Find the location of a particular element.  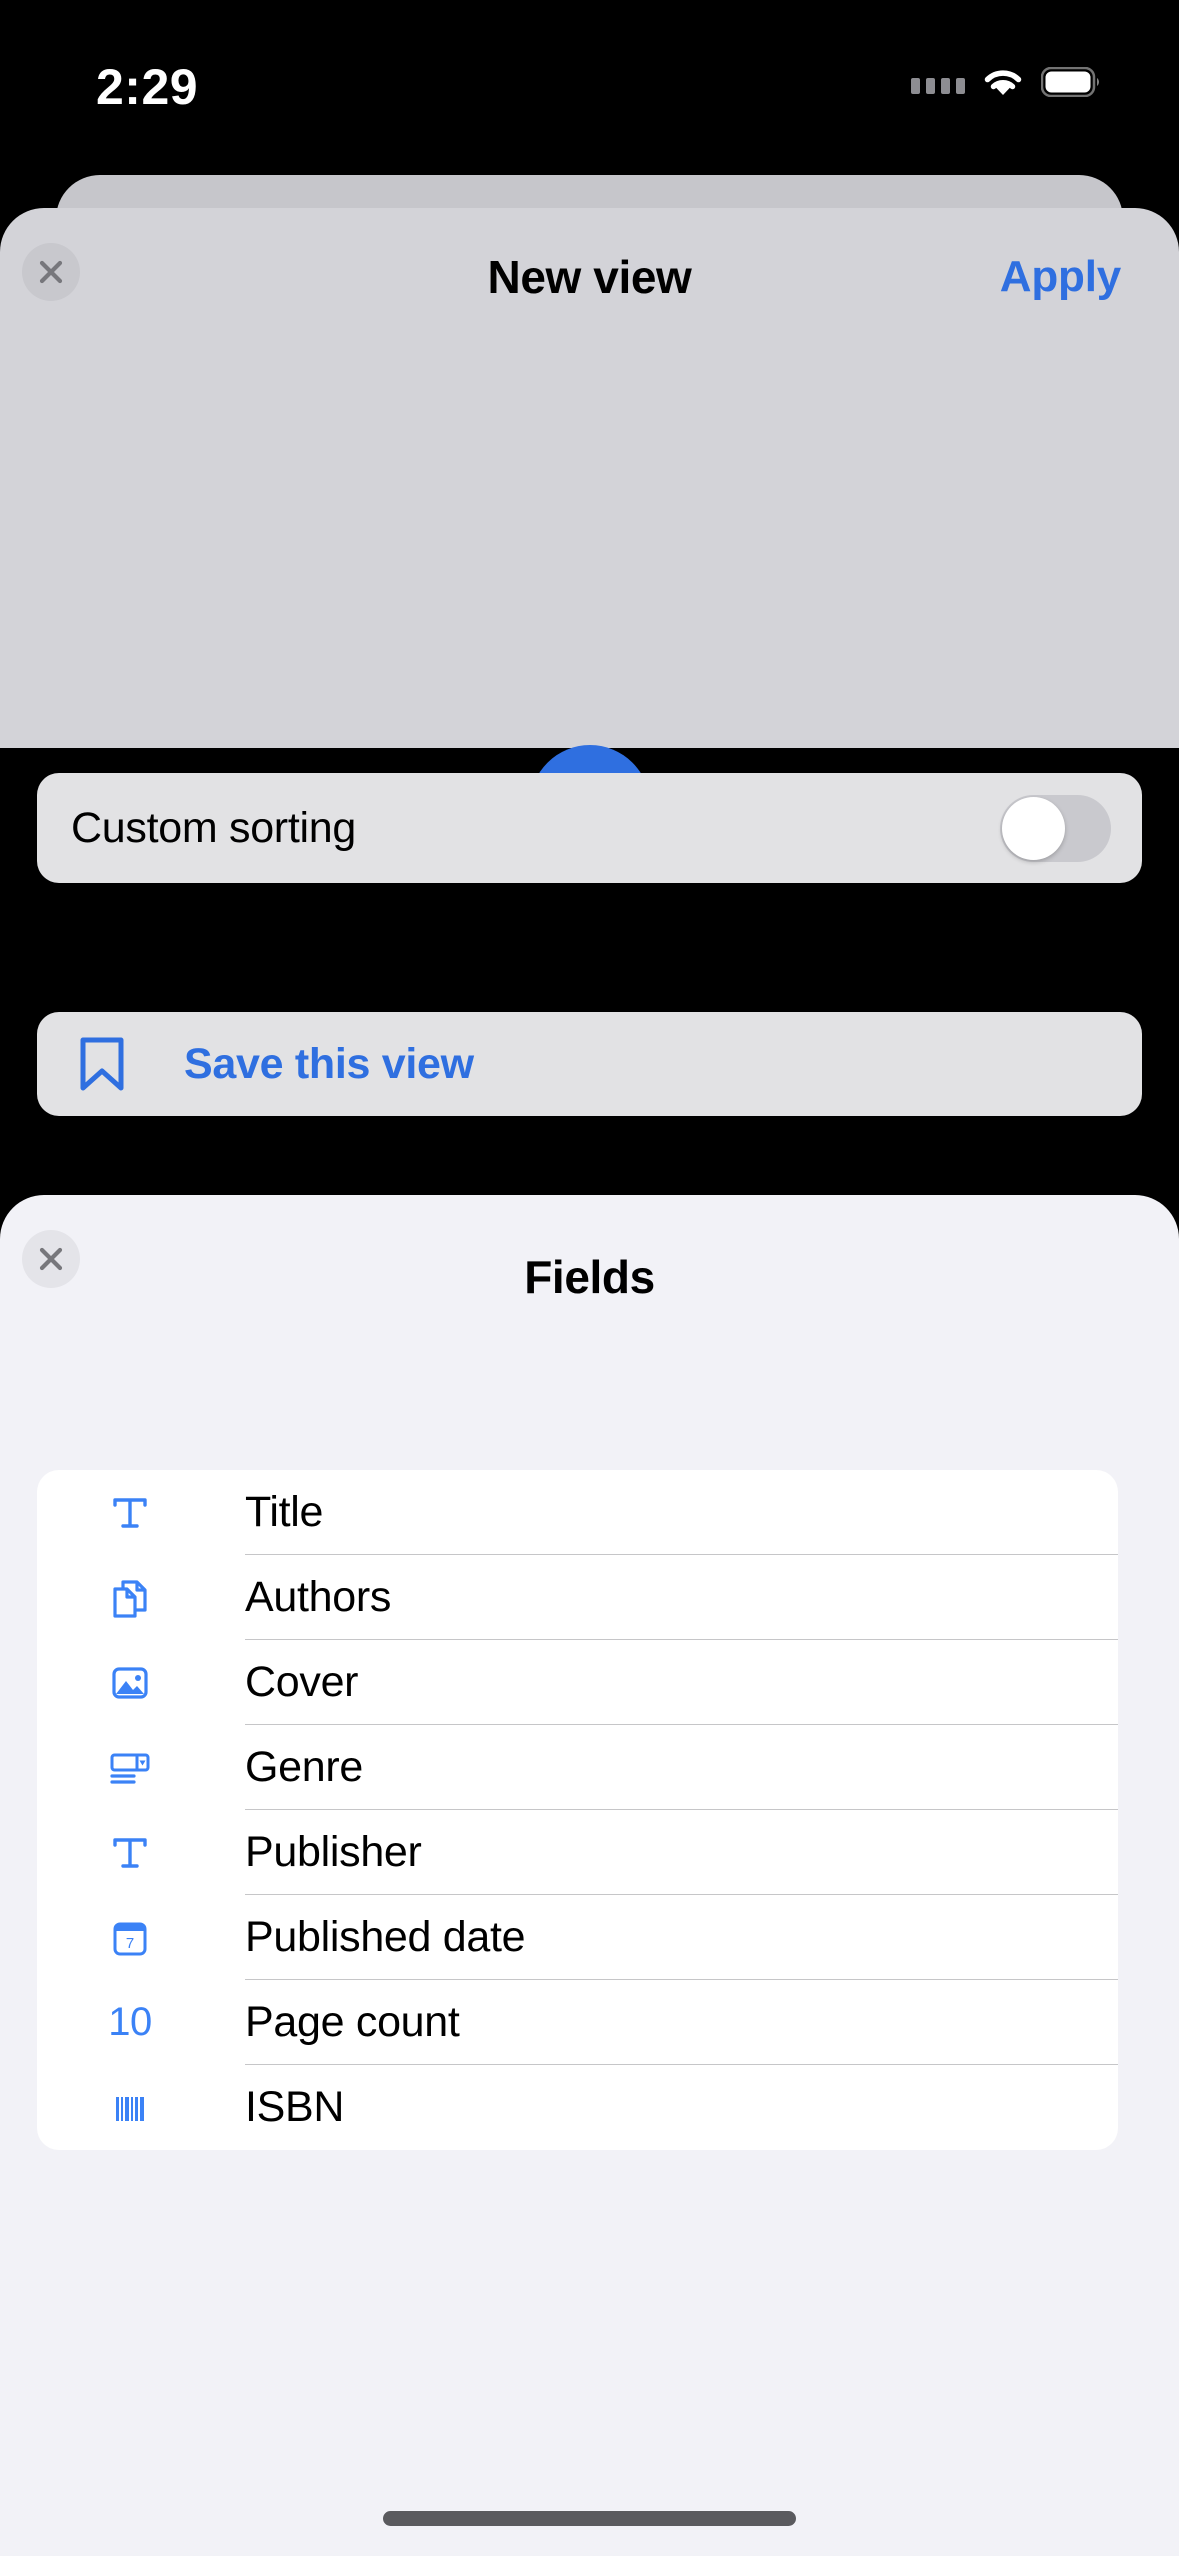

list-item-label: Page count is located at coordinates (352, 2022).